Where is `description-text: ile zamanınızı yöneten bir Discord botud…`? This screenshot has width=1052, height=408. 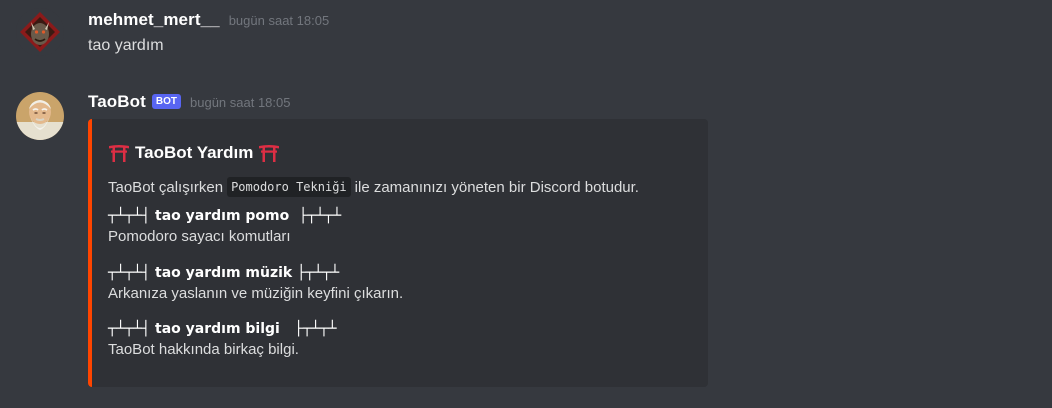
description-text: ile zamanınızı yöneten bir Discord botud… is located at coordinates (496, 187).